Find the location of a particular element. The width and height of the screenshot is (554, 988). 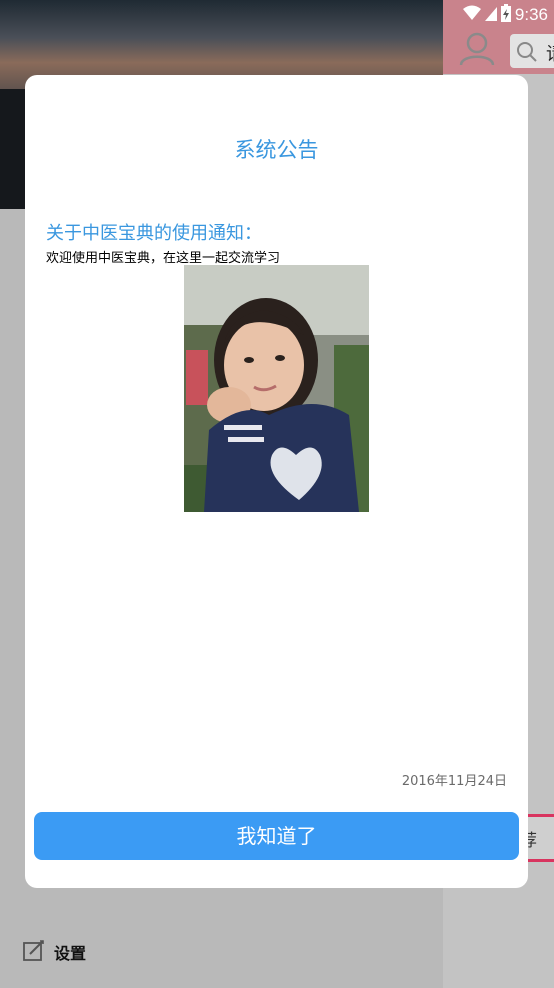

settings-item: 设置 is located at coordinates (54, 952).